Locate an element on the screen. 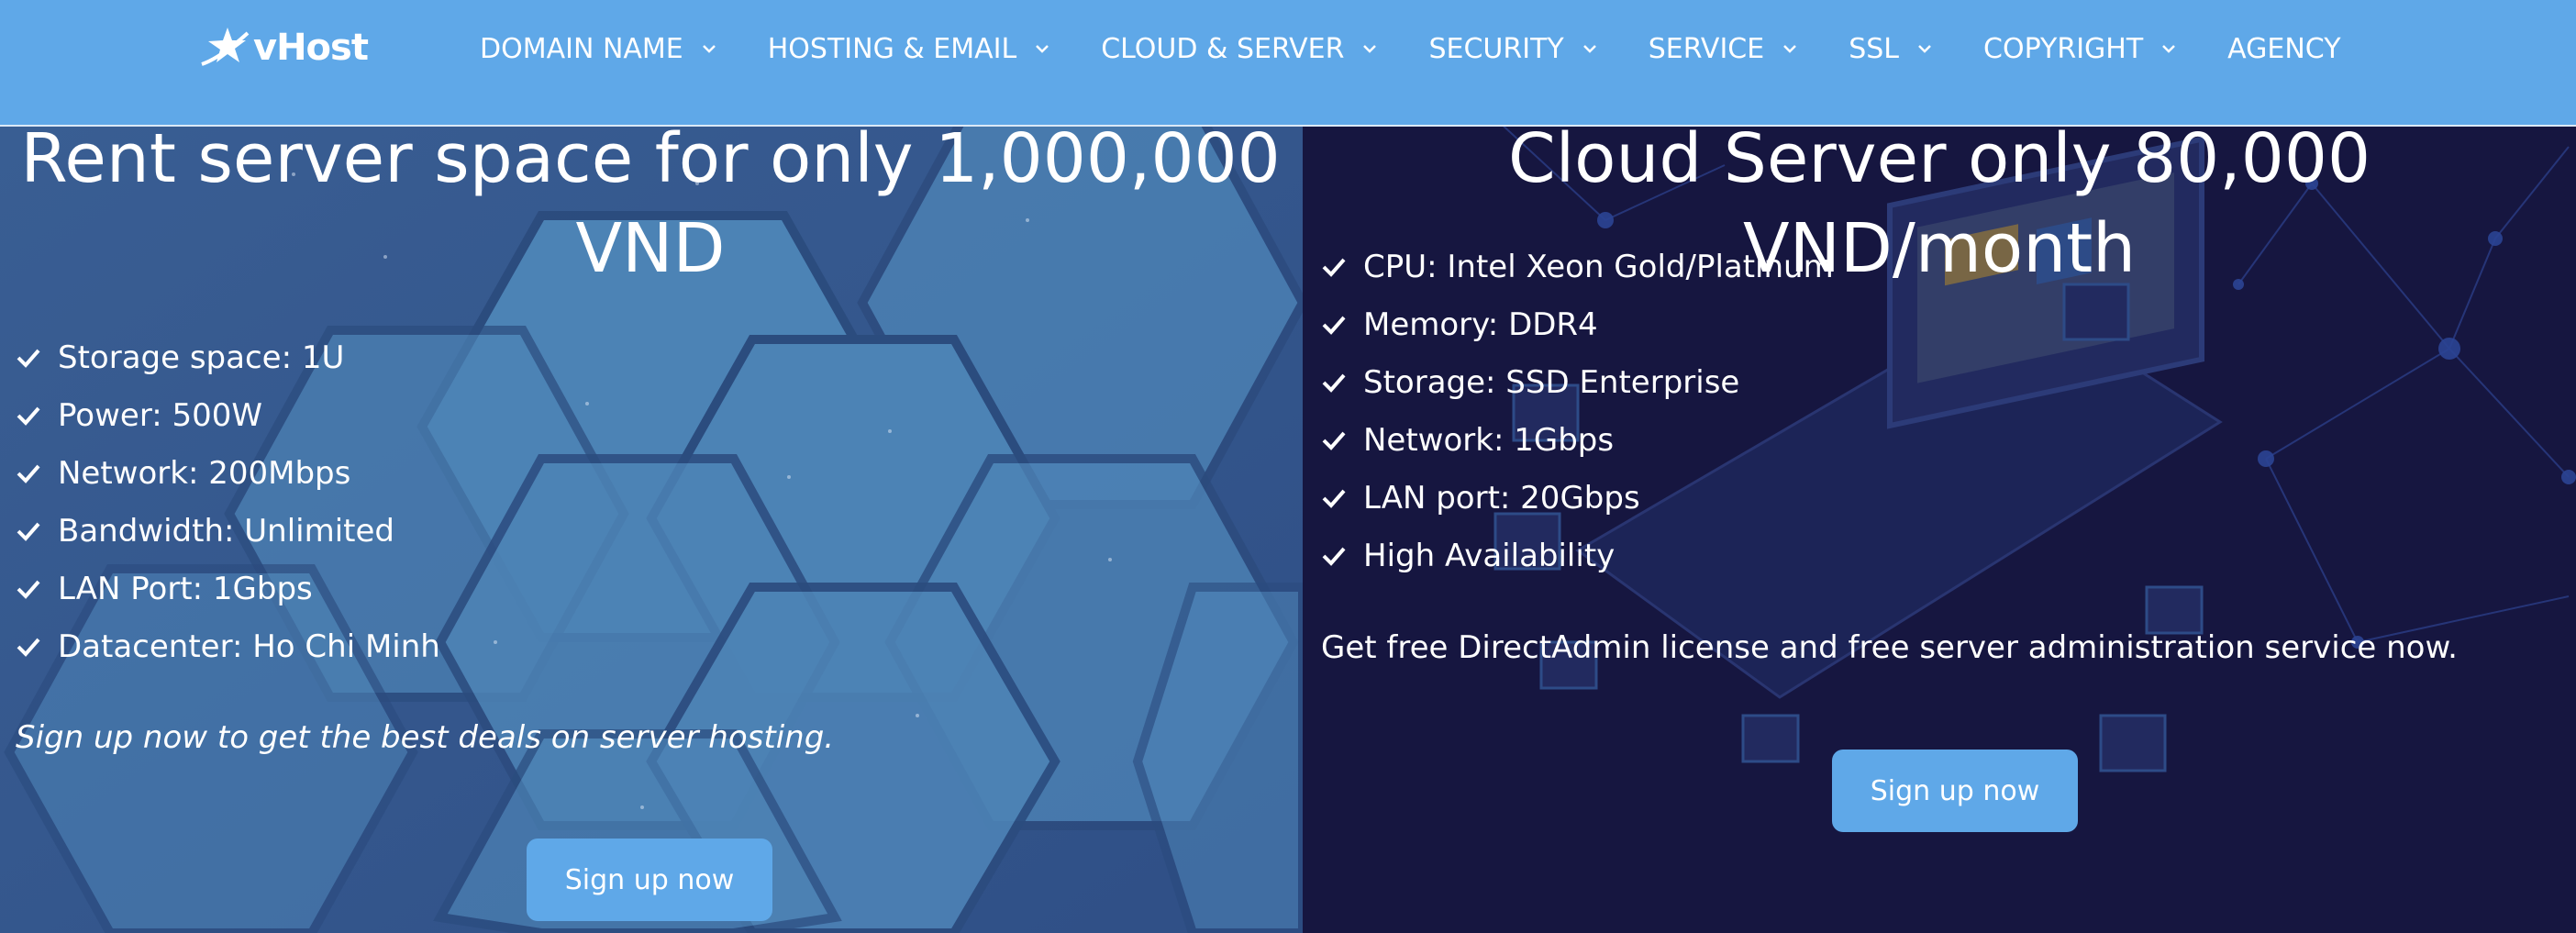 This screenshot has height=933, width=2576. feature-item: Network: 1Gbps is located at coordinates (1577, 440).